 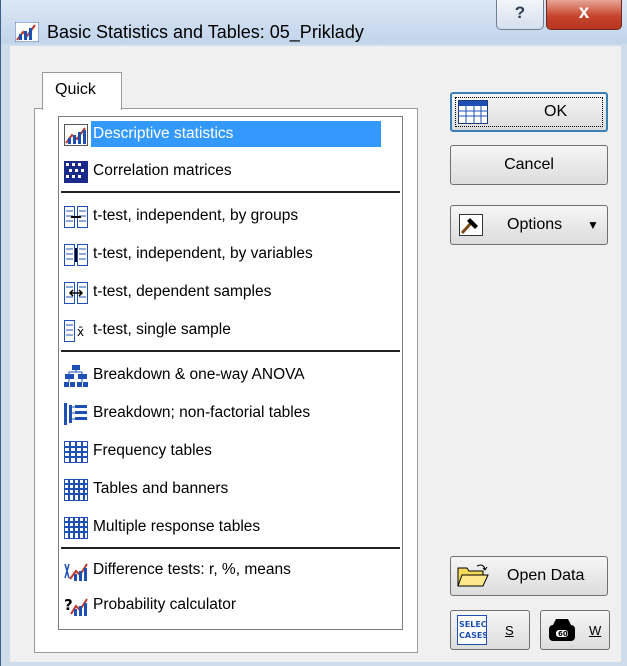 What do you see at coordinates (76, 135) in the screenshot?
I see `descriptive-stats-icon` at bounding box center [76, 135].